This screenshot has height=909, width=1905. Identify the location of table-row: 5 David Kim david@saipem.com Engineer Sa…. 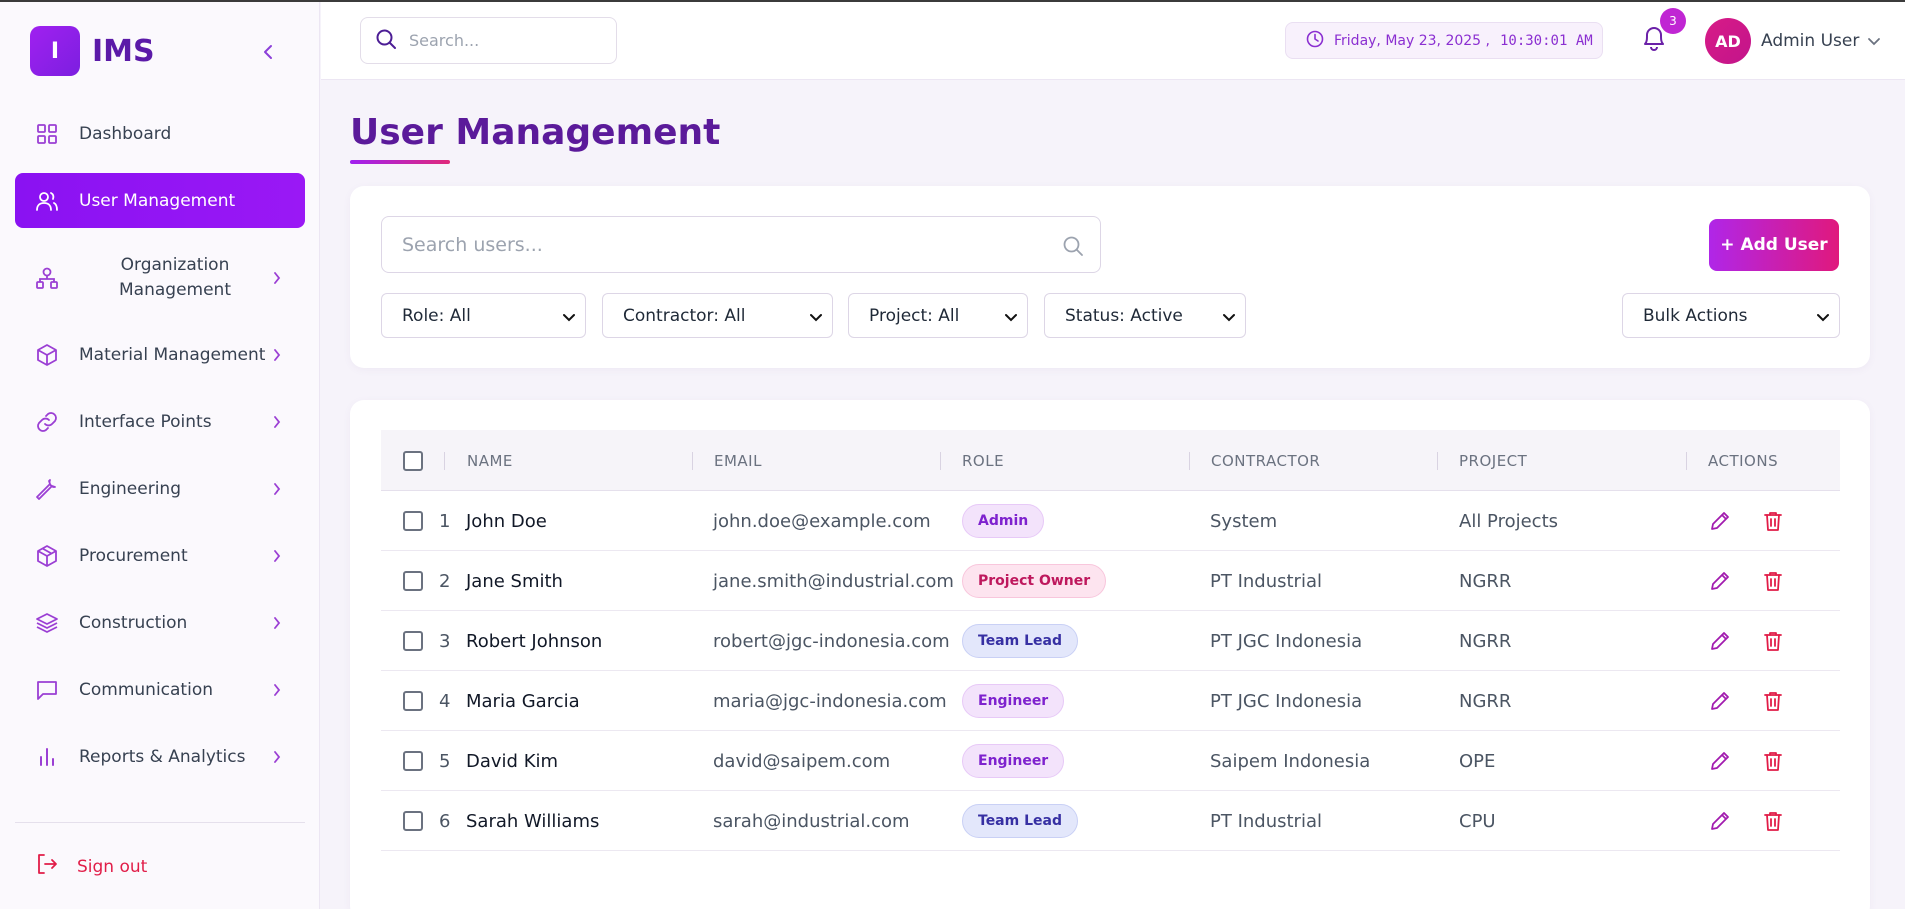
(1110, 761).